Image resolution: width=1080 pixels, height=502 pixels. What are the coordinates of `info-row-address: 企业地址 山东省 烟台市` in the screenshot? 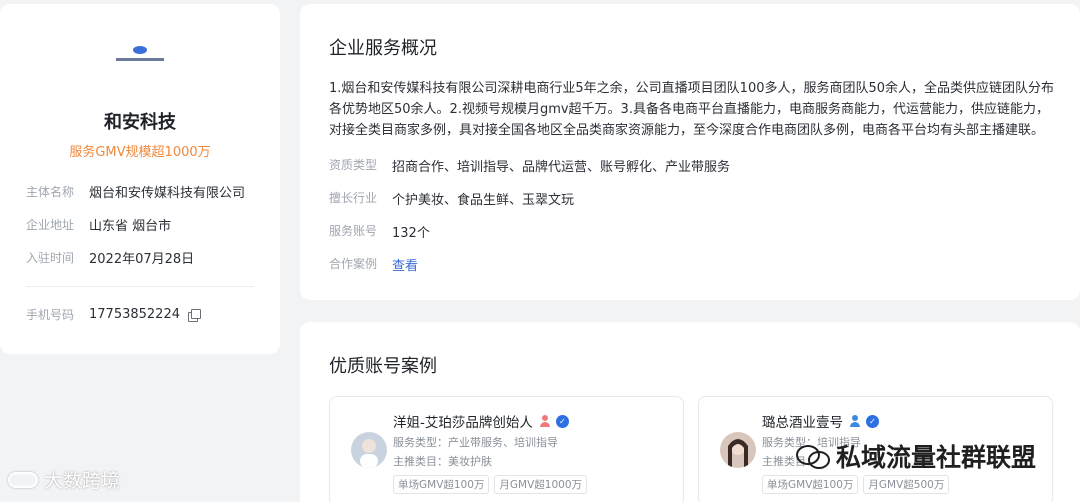 It's located at (99, 226).